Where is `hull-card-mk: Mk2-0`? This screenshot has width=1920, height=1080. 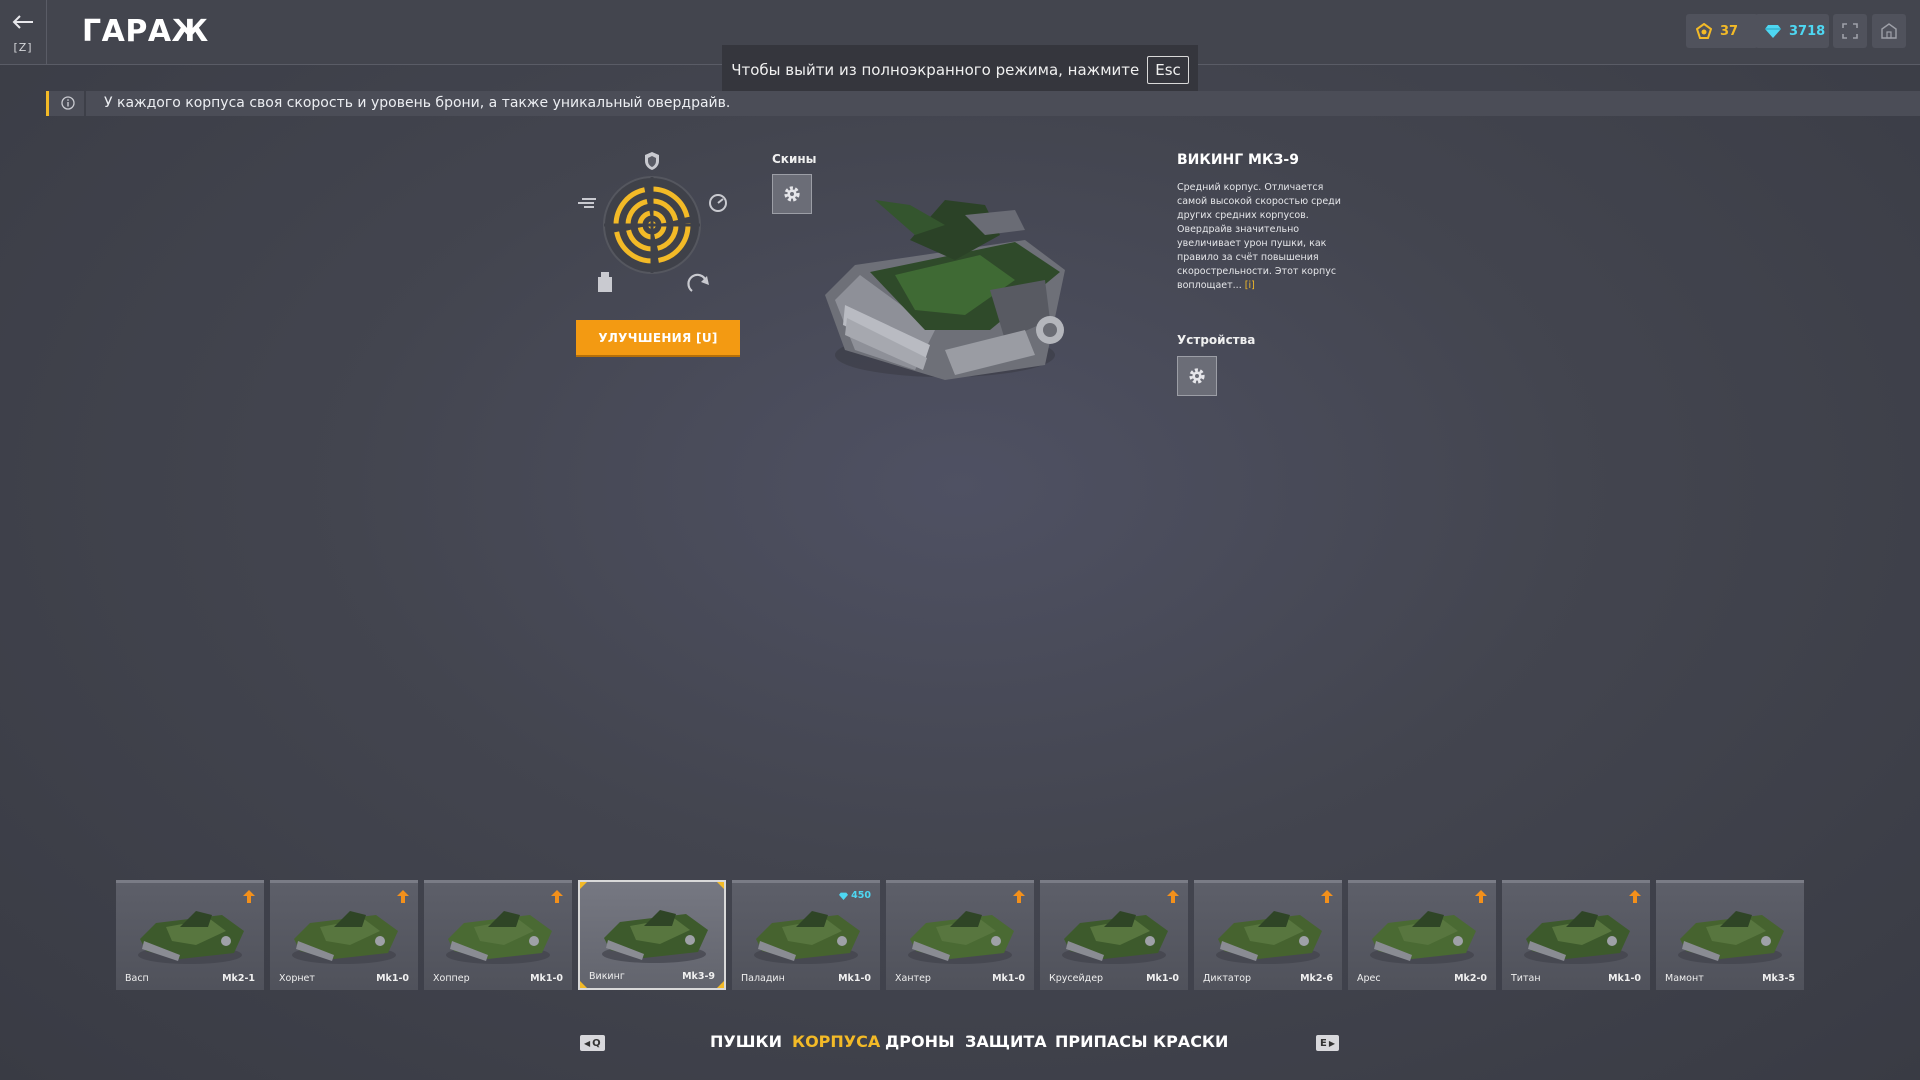 hull-card-mk: Mk2-0 is located at coordinates (1470, 978).